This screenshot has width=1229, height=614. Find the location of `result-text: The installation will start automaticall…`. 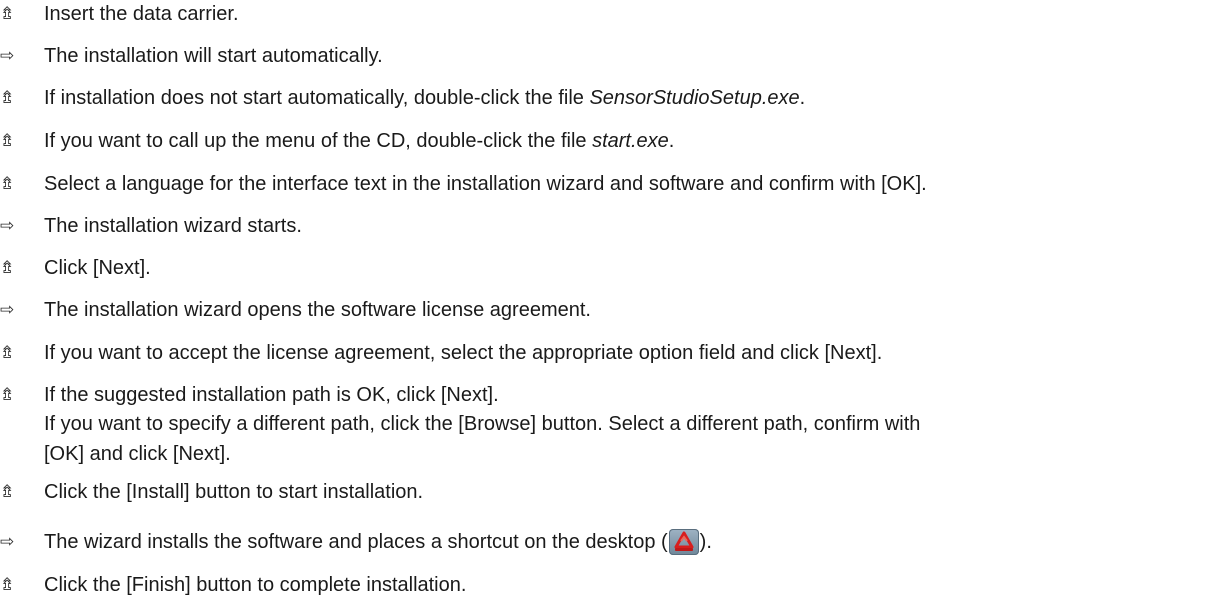

result-text: The installation will start automaticall… is located at coordinates (213, 56).